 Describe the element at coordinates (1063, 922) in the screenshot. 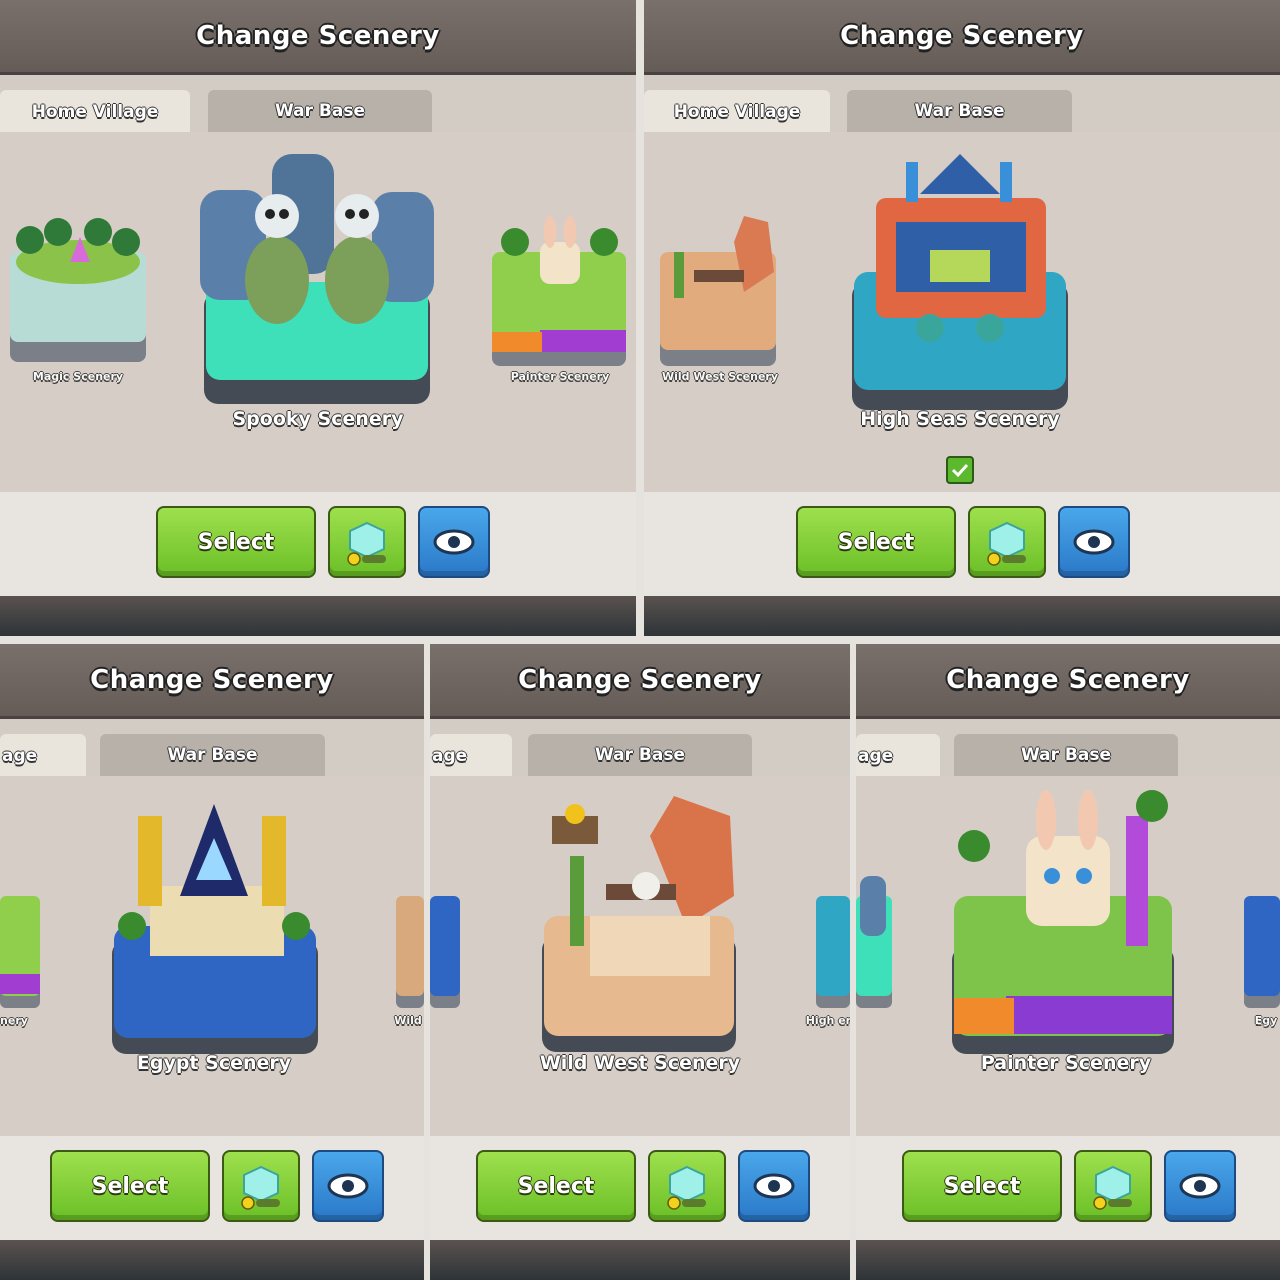

I see `painter-scenery-preview` at that location.